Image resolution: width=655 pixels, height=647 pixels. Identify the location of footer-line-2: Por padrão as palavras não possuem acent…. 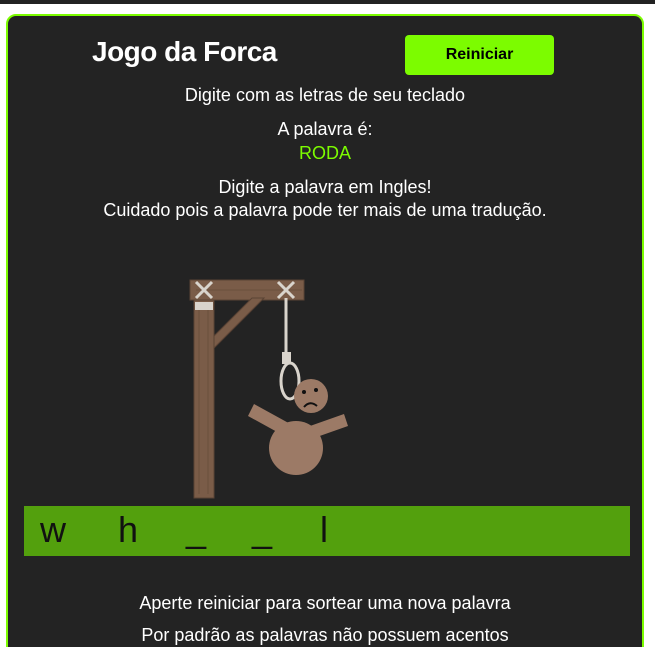
(325, 635).